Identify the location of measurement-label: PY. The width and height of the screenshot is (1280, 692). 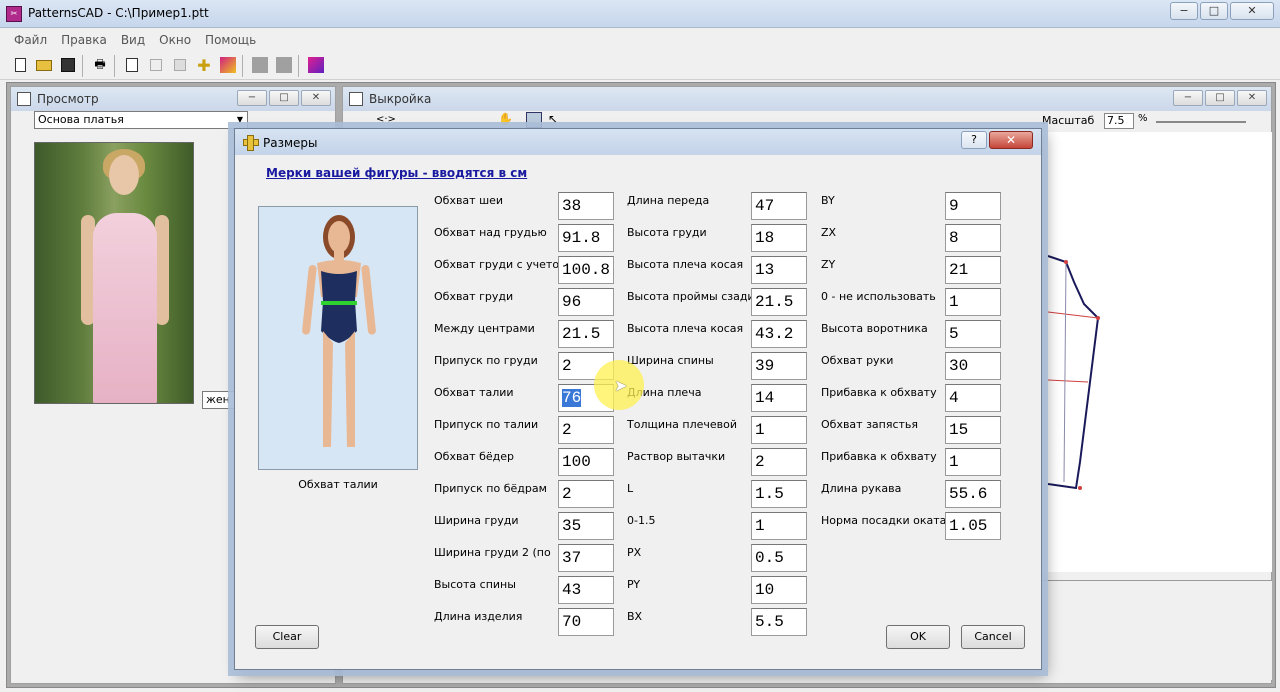
(634, 584).